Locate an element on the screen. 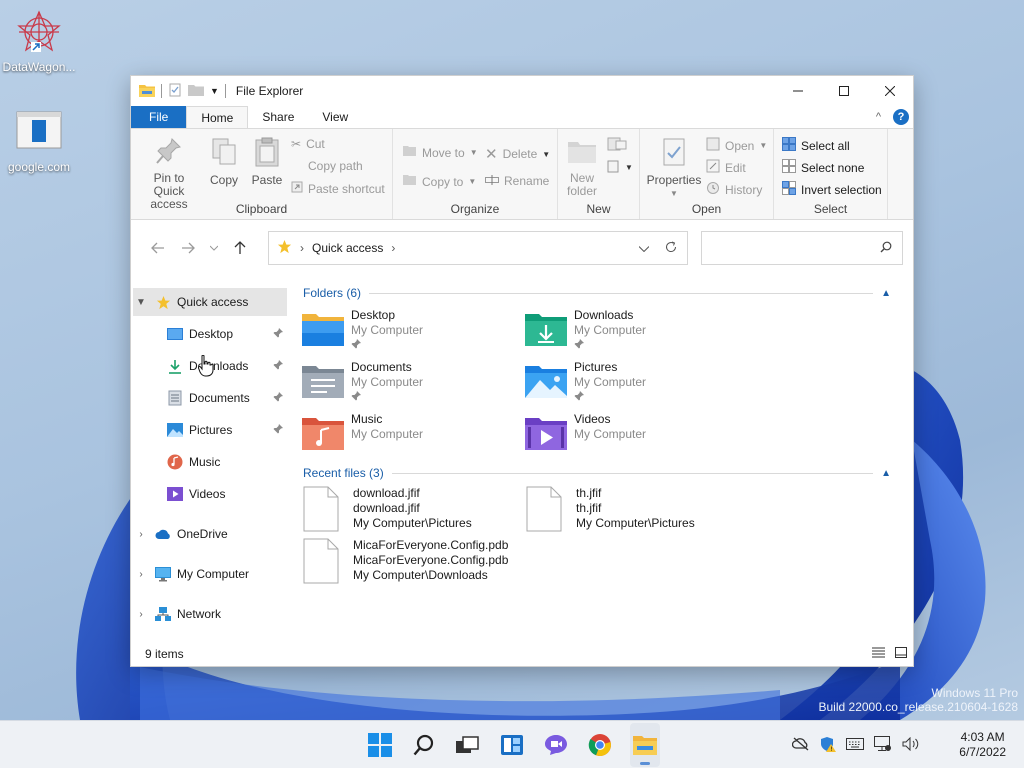  title-bar: ▼ File Explorer is located at coordinates (522, 91).